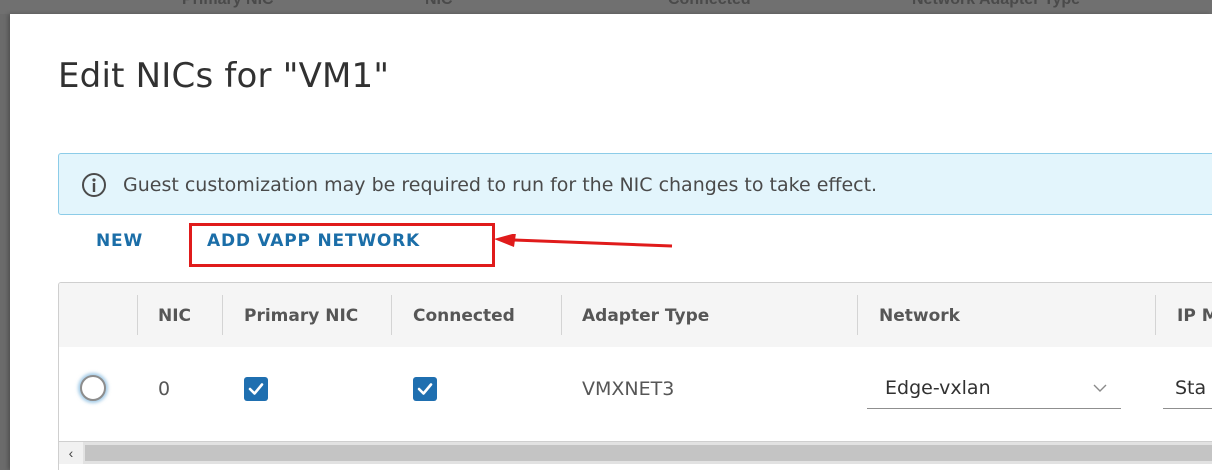  What do you see at coordinates (1100, 388) in the screenshot?
I see `chevron-down-icon` at bounding box center [1100, 388].